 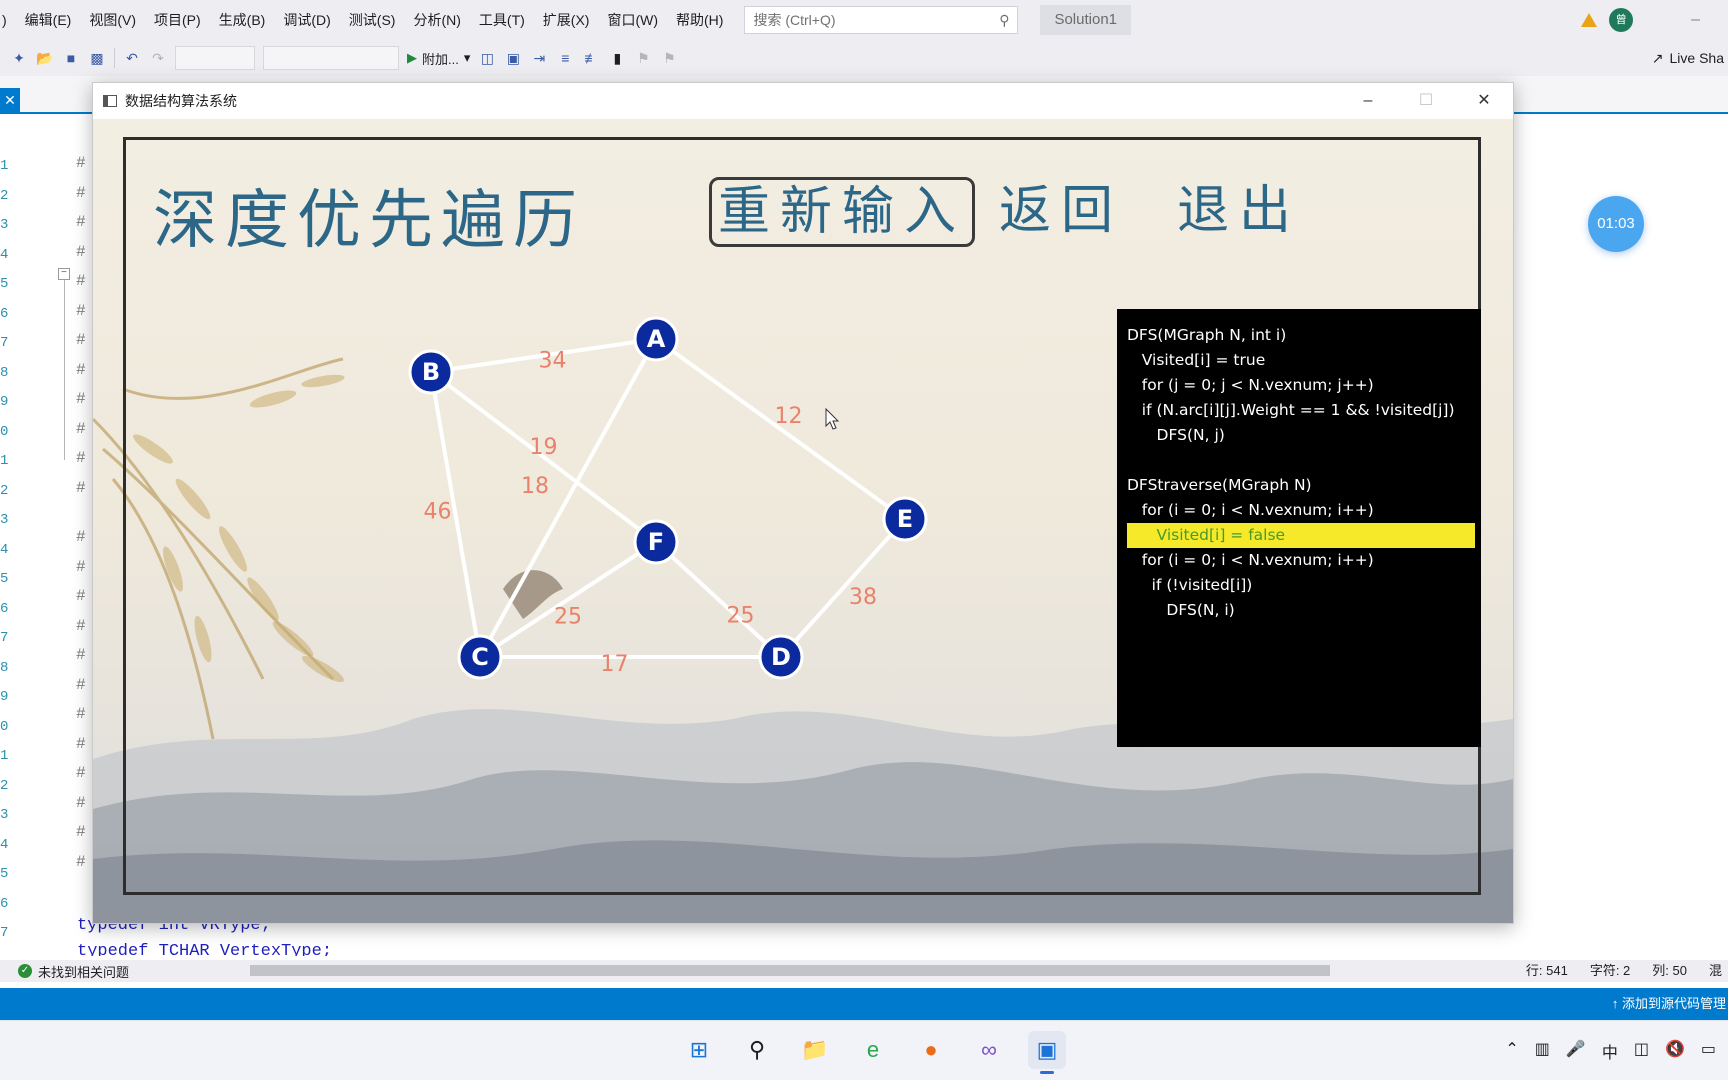 What do you see at coordinates (1673, 1003) in the screenshot?
I see `source-control-label: 添加到源代码管理` at bounding box center [1673, 1003].